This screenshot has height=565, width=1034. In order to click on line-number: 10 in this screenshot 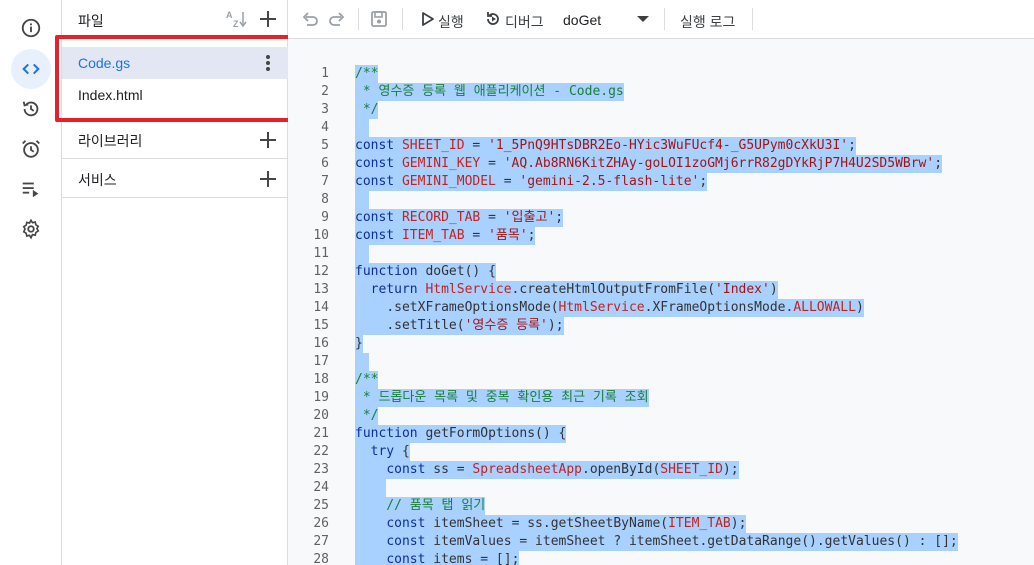, I will do `click(321, 235)`.